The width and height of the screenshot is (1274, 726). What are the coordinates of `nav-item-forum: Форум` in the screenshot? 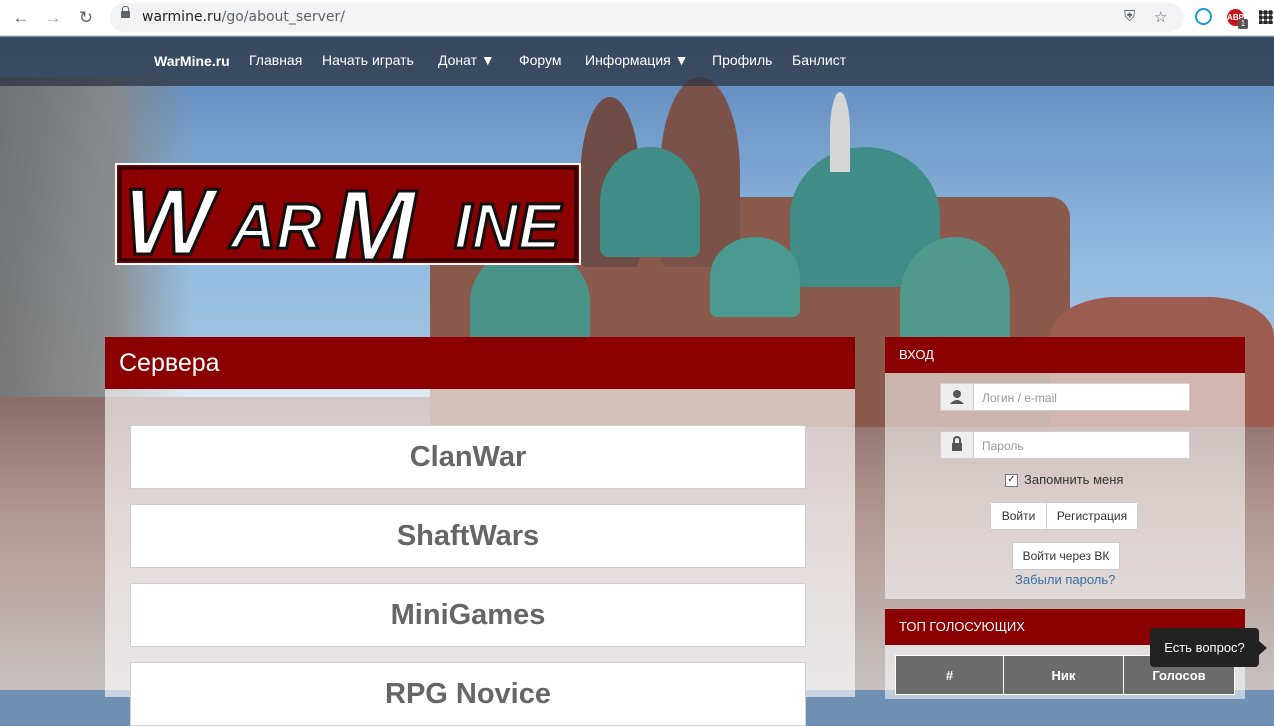 It's located at (540, 60).